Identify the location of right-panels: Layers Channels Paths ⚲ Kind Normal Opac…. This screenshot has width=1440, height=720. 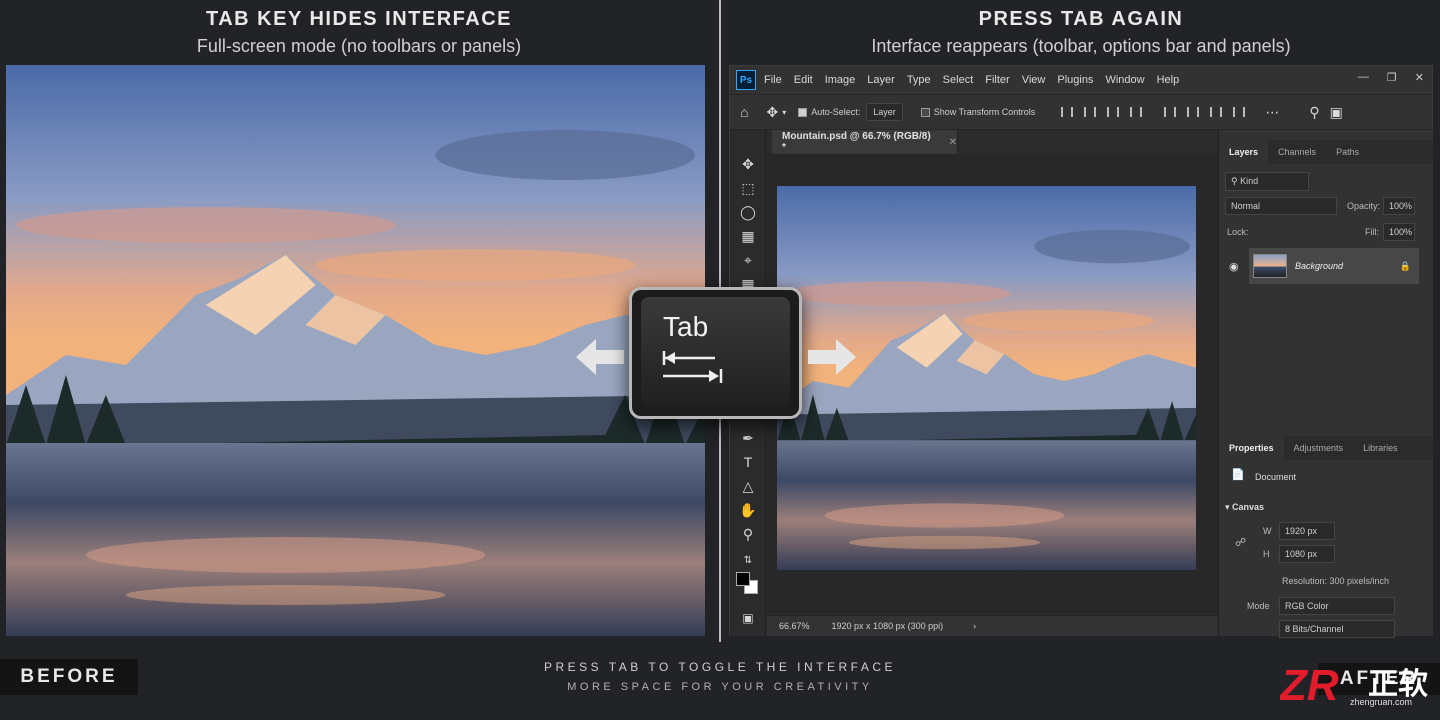
(1325, 384).